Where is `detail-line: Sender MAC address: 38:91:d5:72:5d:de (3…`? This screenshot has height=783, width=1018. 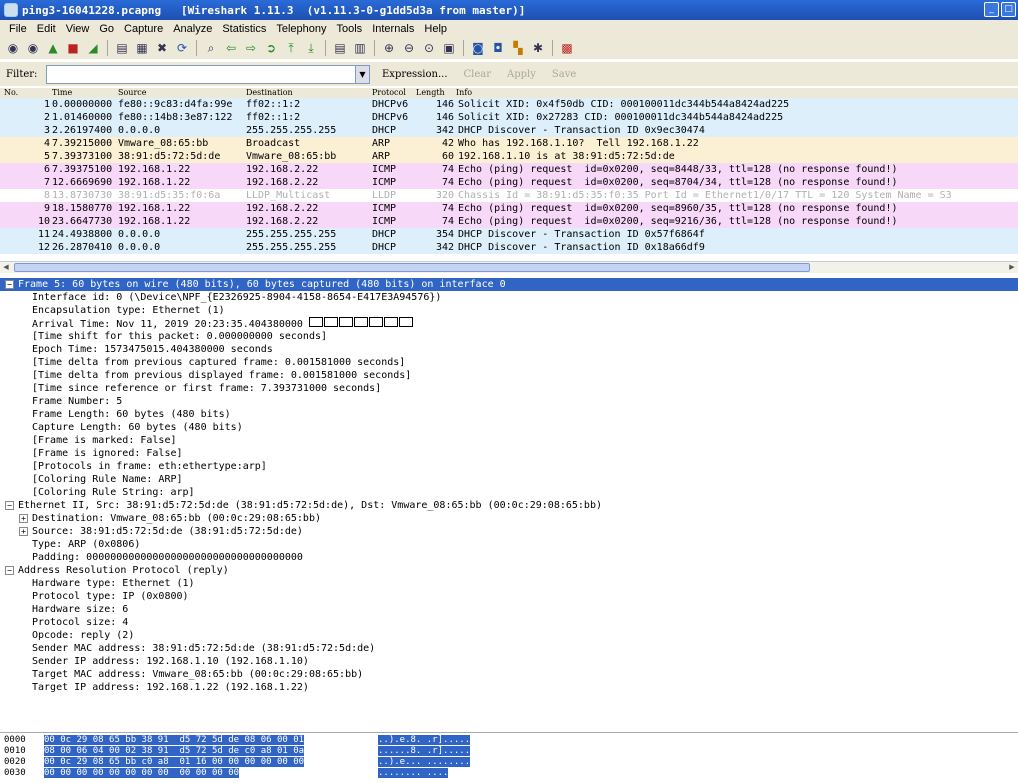
detail-line: Sender MAC address: 38:91:d5:72:5d:de (3… is located at coordinates (509, 648).